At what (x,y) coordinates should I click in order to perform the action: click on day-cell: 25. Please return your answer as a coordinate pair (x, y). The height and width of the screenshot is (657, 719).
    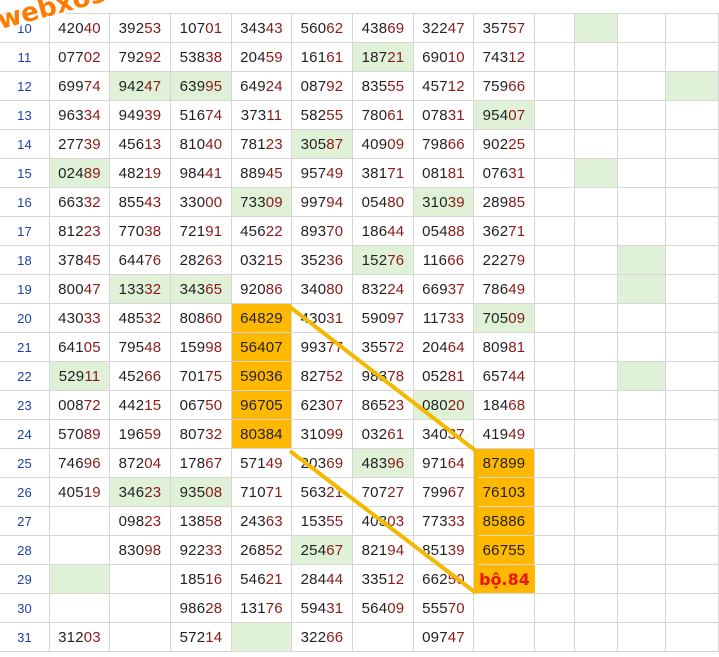
    Looking at the image, I should click on (25, 463).